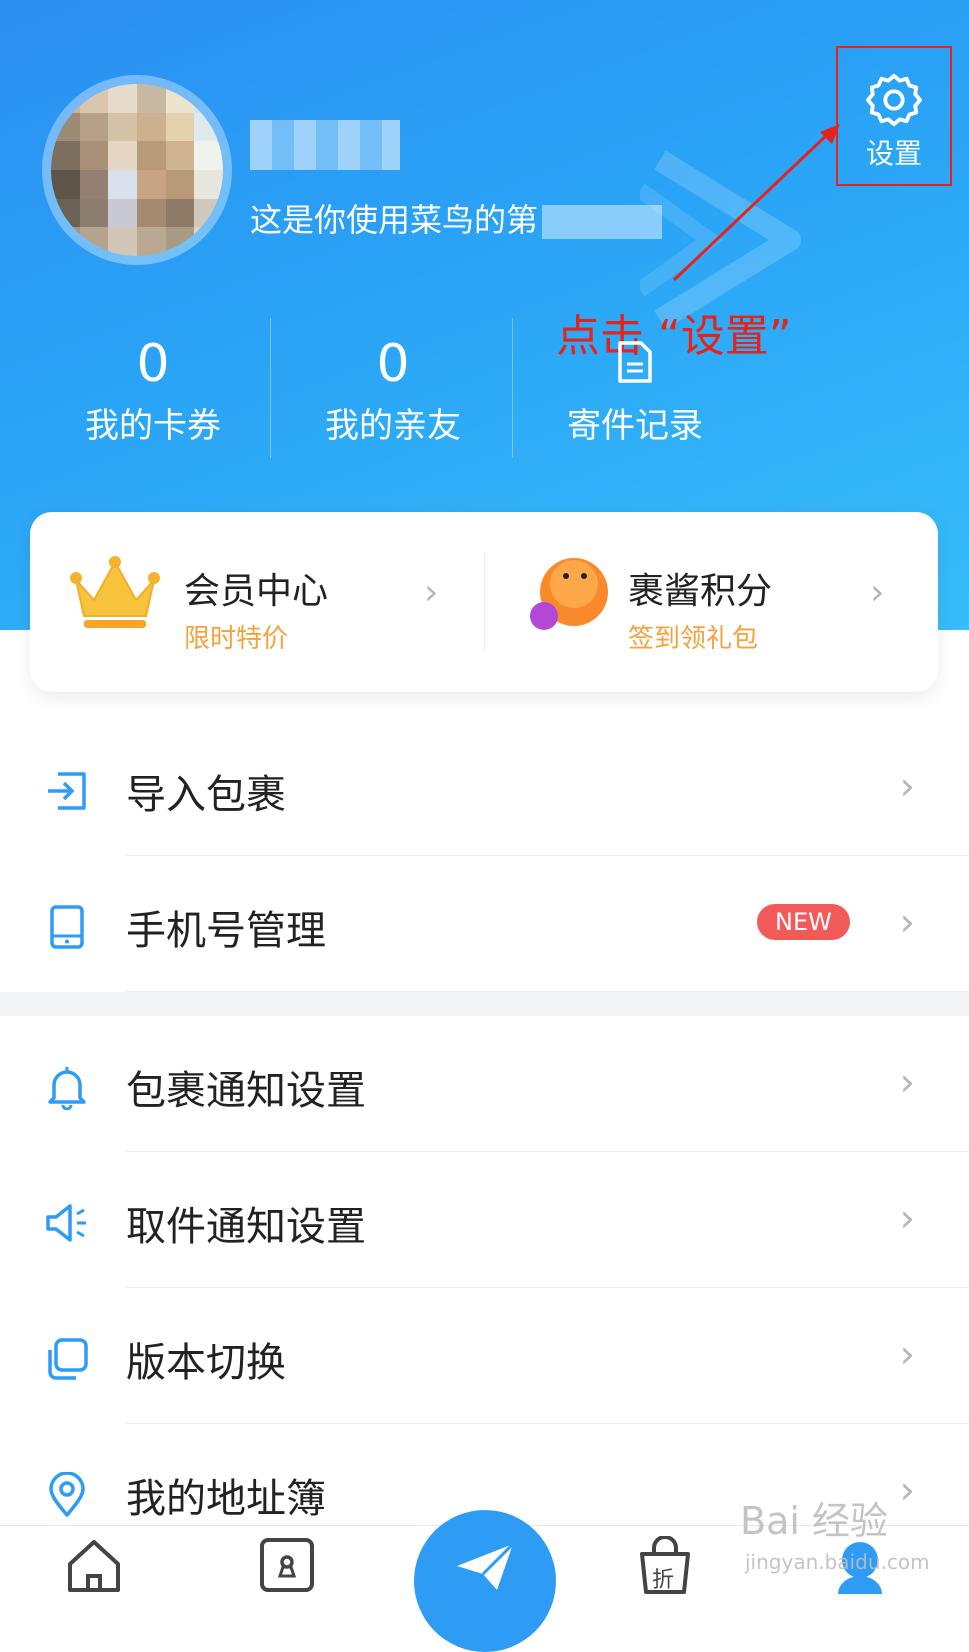 The width and height of the screenshot is (969, 1652). I want to click on list-item-label: 版本切换, so click(206, 1363).